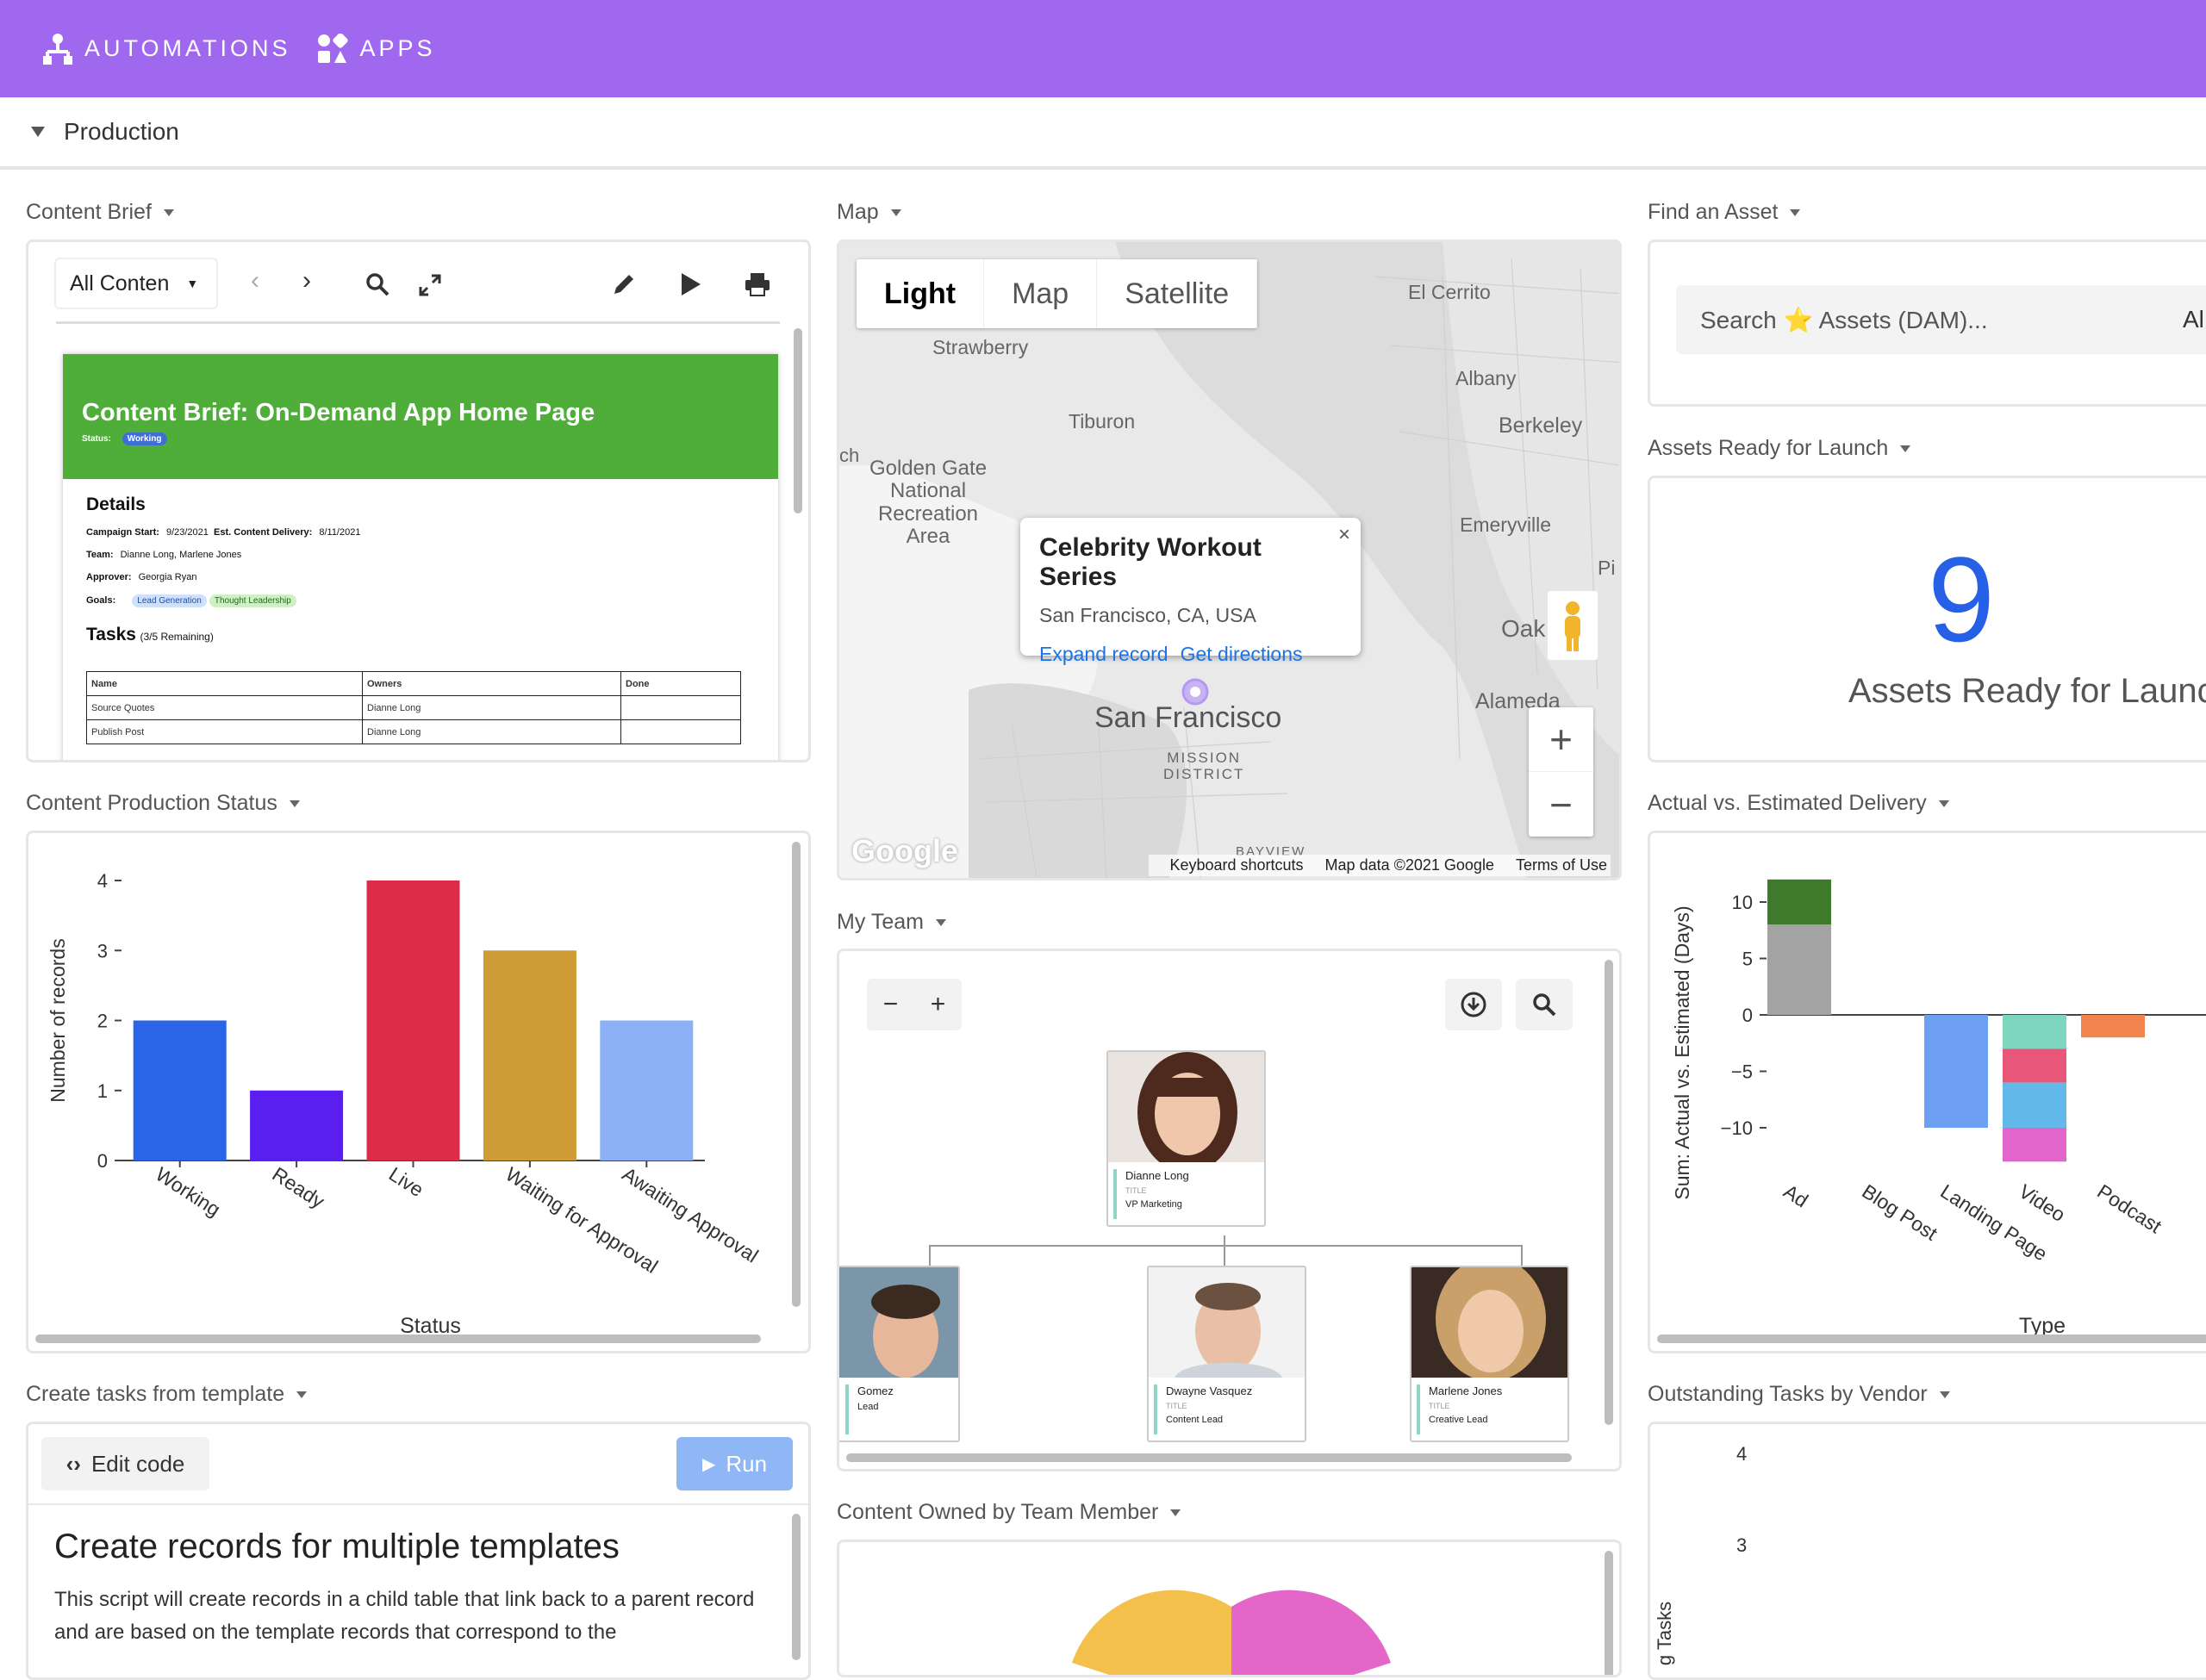  What do you see at coordinates (891, 923) in the screenshot?
I see `my-team-title: My Team` at bounding box center [891, 923].